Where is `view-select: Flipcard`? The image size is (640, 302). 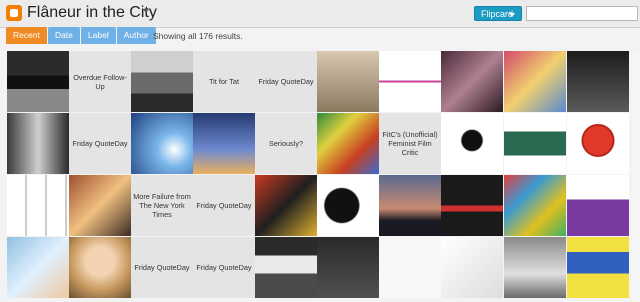 view-select: Flipcard is located at coordinates (498, 13).